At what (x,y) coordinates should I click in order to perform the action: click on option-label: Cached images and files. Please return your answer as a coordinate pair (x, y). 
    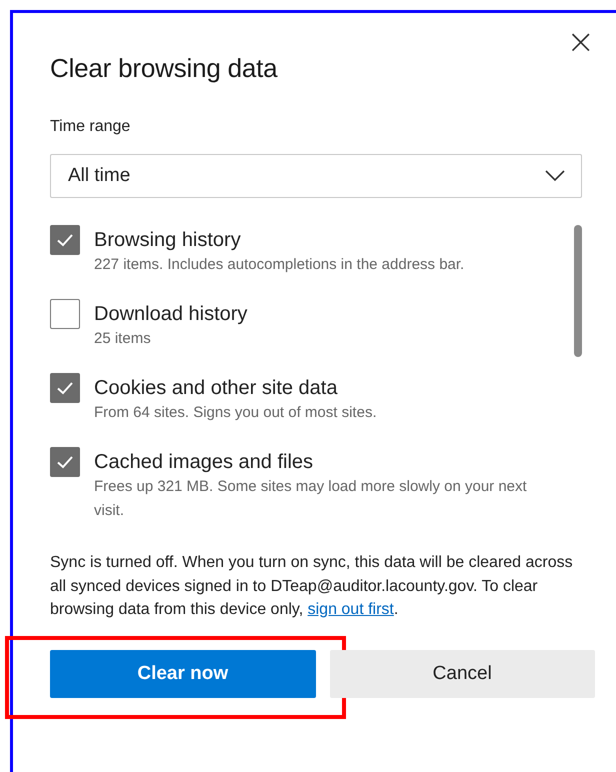
    Looking at the image, I should click on (204, 462).